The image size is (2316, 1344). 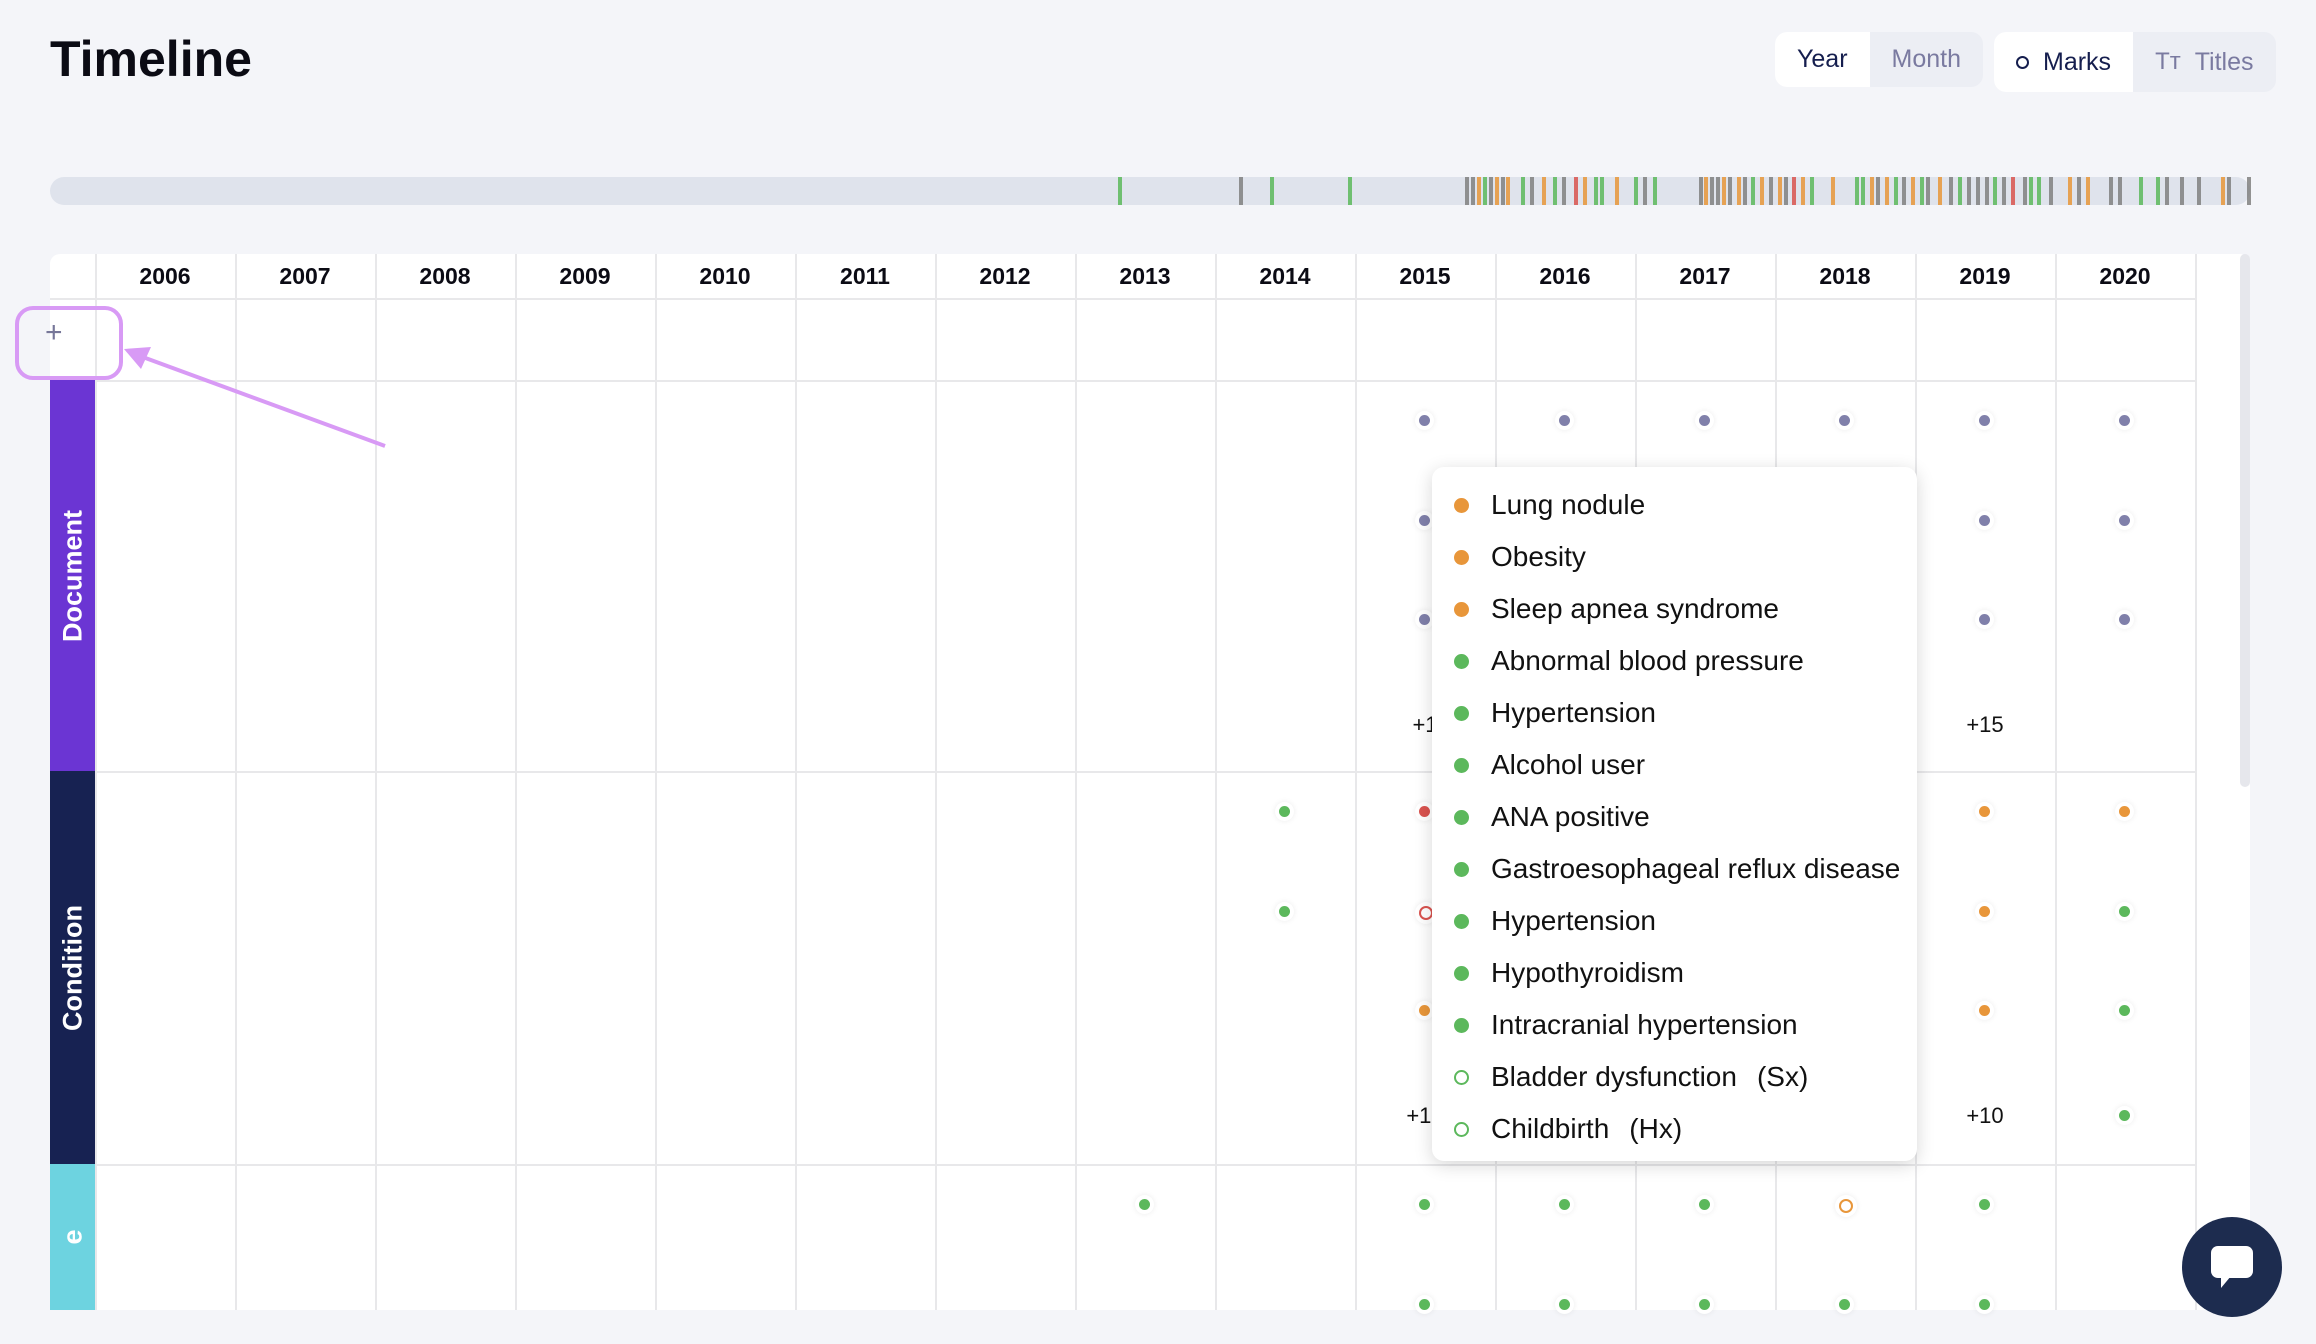 What do you see at coordinates (1984, 725) in the screenshot?
I see `more-events-count: +15` at bounding box center [1984, 725].